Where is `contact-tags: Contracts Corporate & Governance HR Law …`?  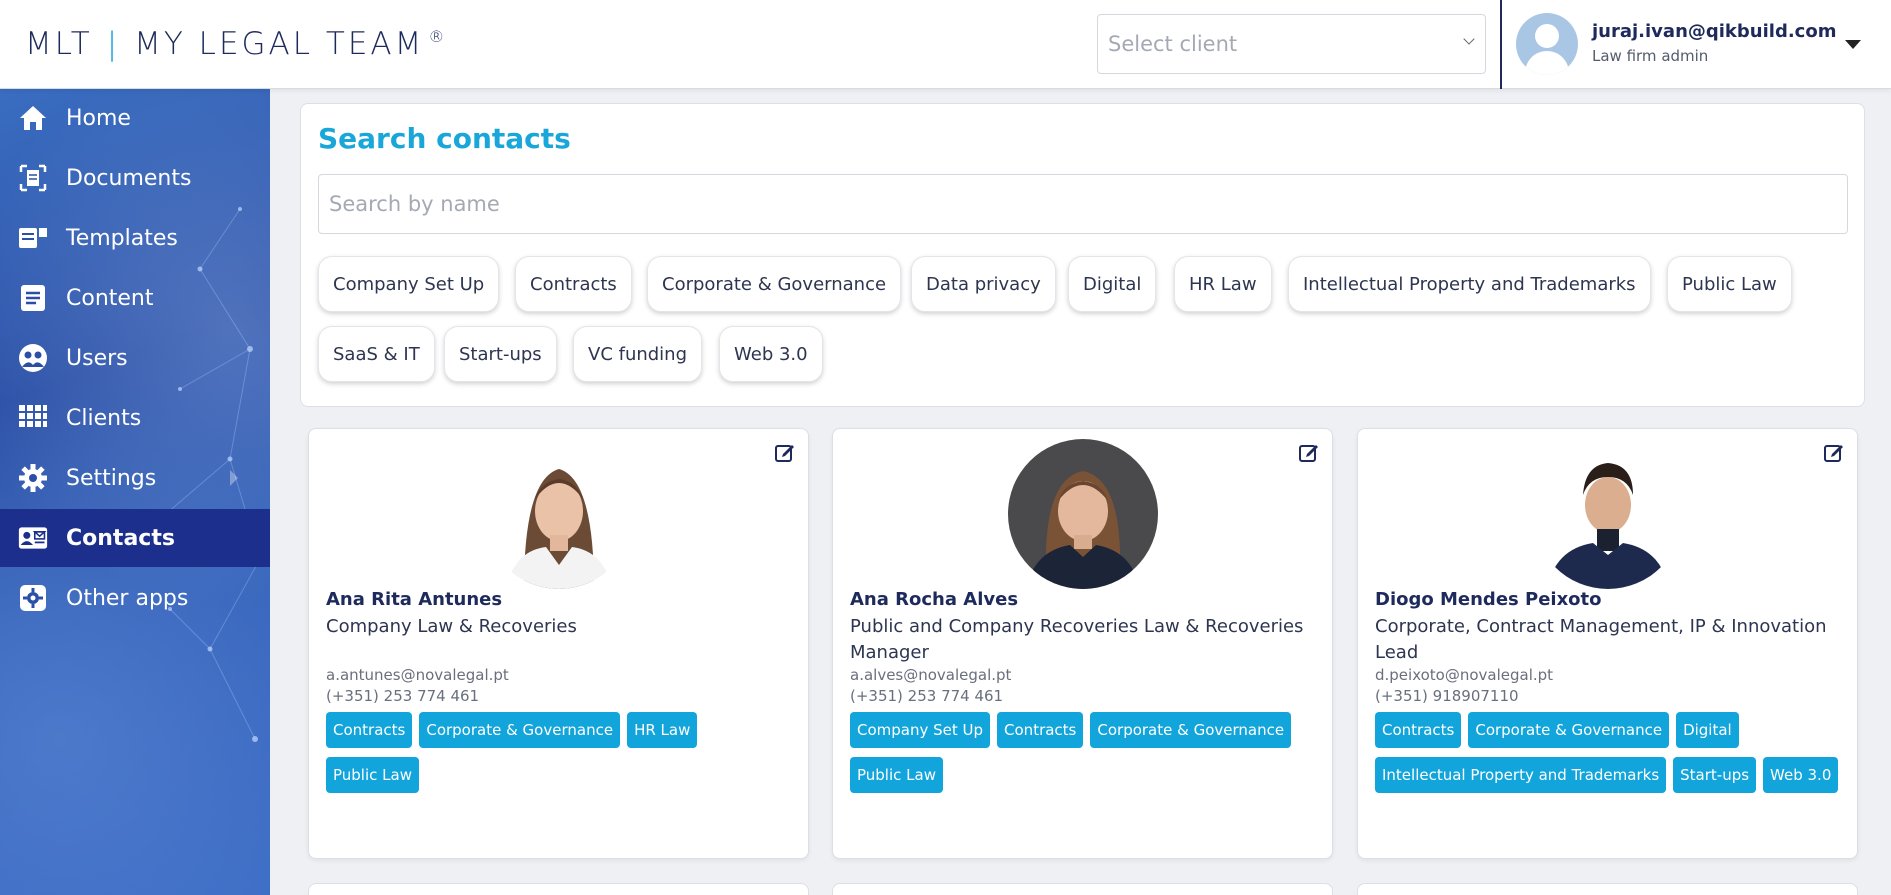 contact-tags: Contracts Corporate & Governance HR Law … is located at coordinates (561, 752).